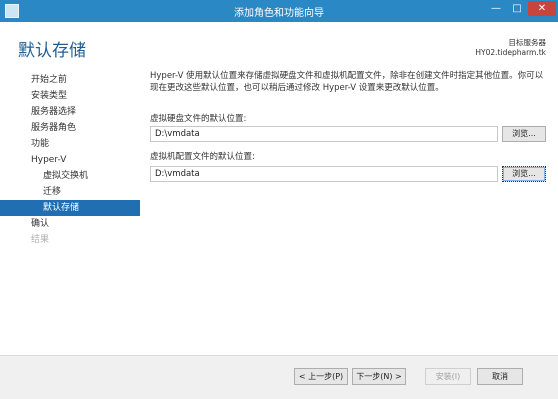  What do you see at coordinates (324, 174) in the screenshot?
I see `vm-location-field: D:\vmdata` at bounding box center [324, 174].